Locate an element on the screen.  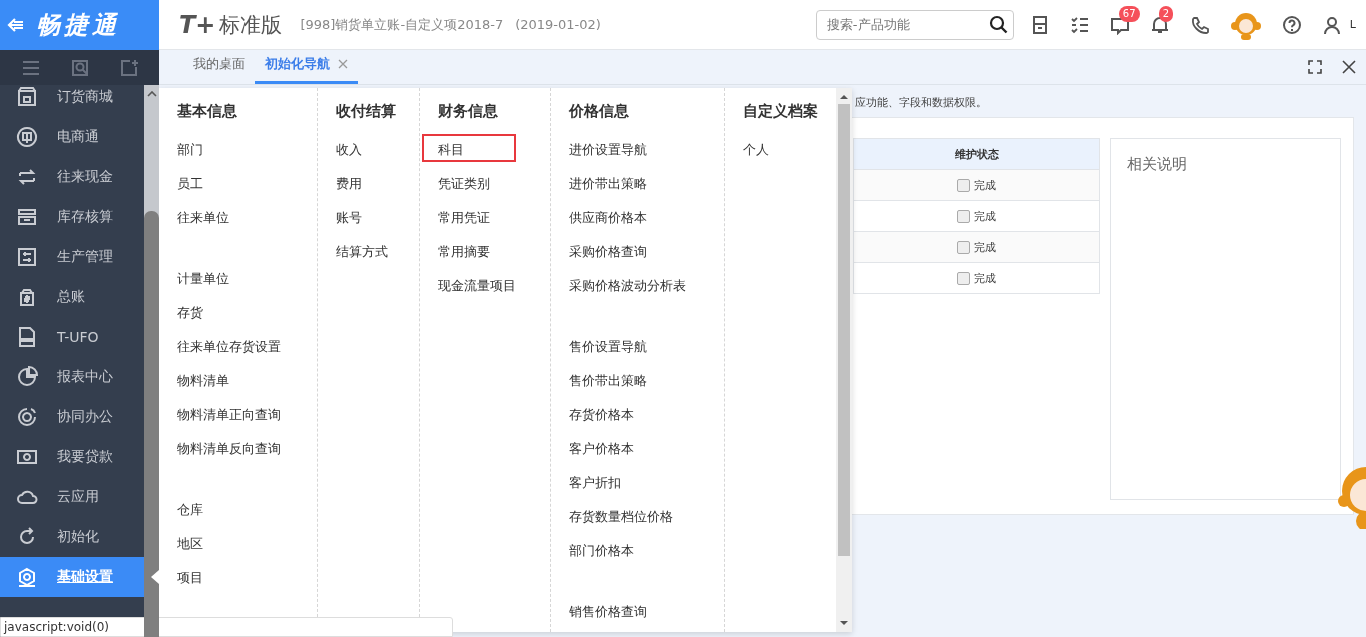
sidebar-item: 总账 is located at coordinates (72, 297).